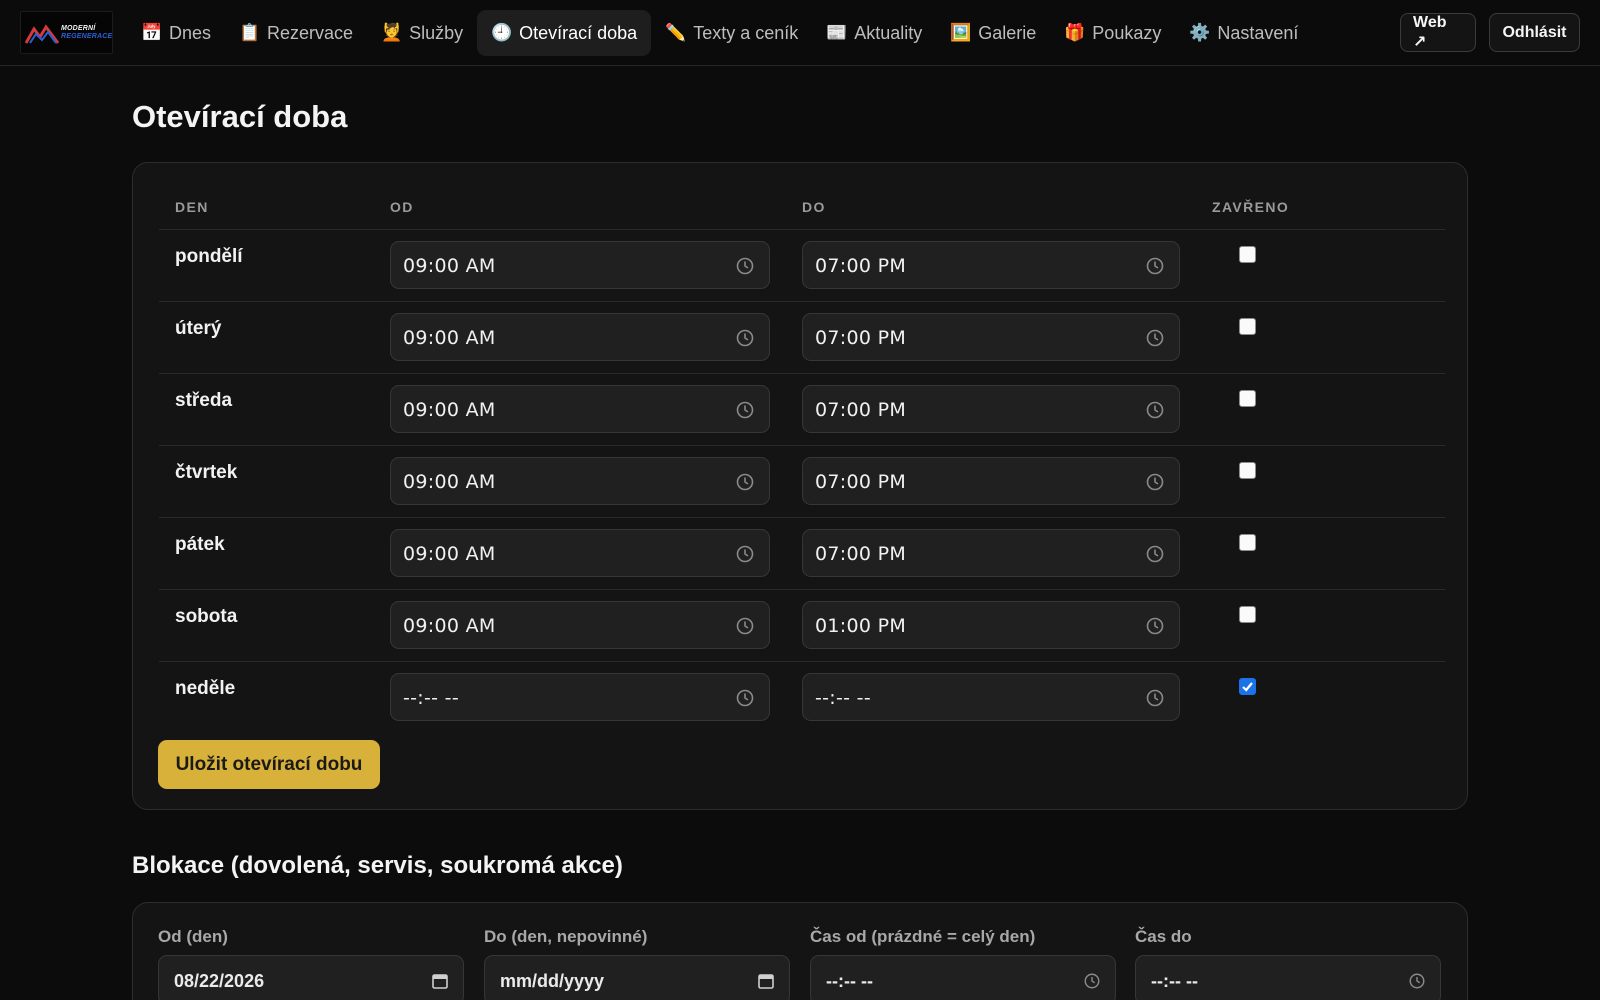  Describe the element at coordinates (991, 697) in the screenshot. I see `close-time-input: --:-- --` at that location.